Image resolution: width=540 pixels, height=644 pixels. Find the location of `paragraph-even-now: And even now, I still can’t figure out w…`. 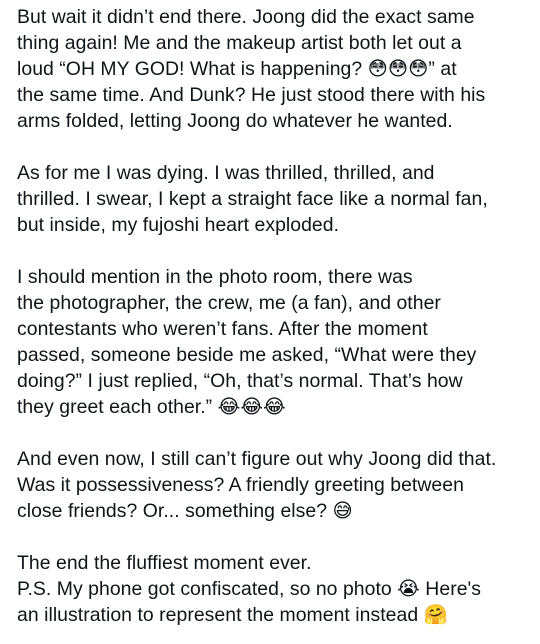

paragraph-even-now: And even now, I still can’t figure out w… is located at coordinates (257, 485).